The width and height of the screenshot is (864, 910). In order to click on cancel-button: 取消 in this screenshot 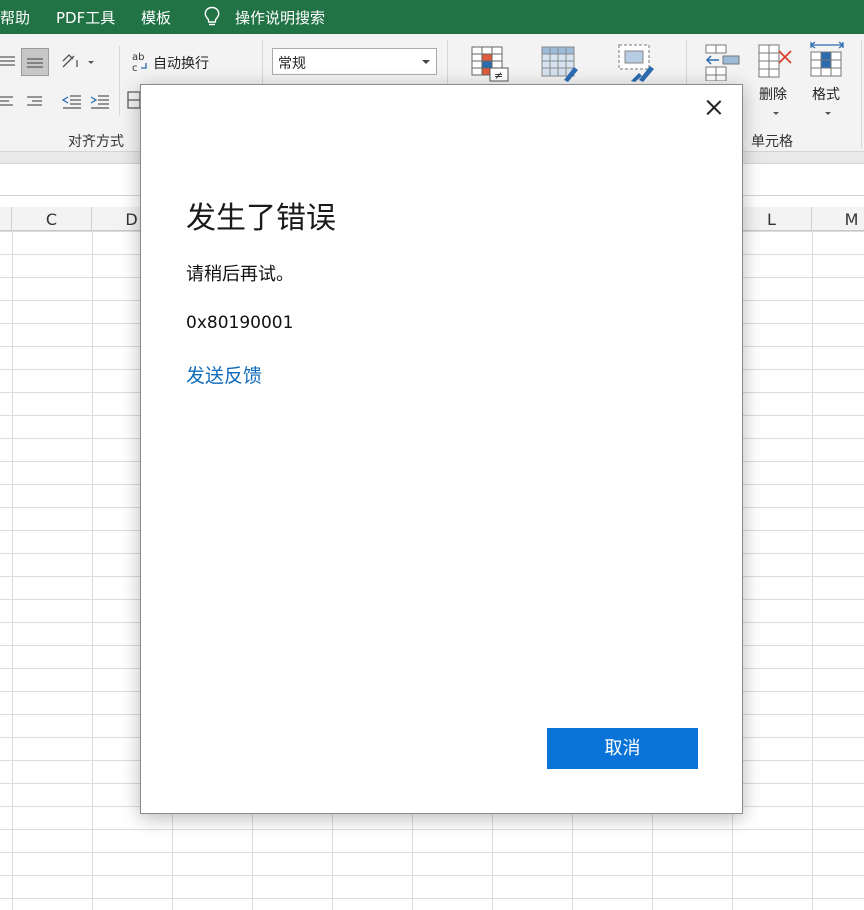, I will do `click(622, 748)`.